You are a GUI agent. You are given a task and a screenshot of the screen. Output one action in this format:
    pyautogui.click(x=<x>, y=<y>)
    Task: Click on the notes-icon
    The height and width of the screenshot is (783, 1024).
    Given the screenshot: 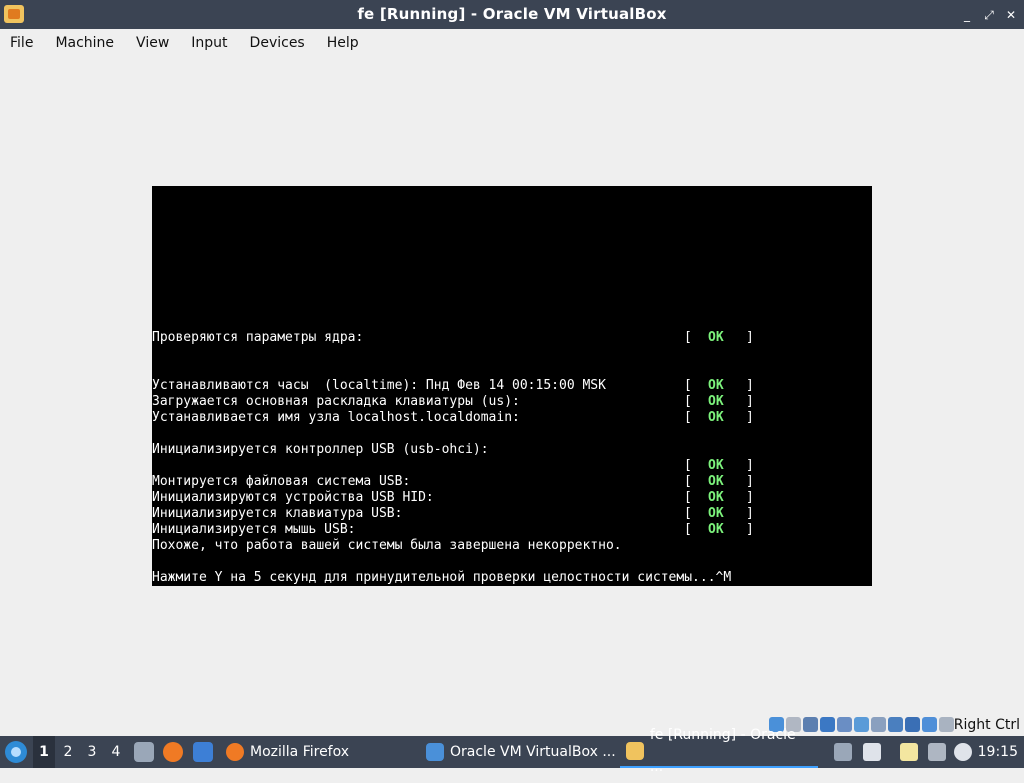 What is the action you would take?
    pyautogui.click(x=909, y=752)
    